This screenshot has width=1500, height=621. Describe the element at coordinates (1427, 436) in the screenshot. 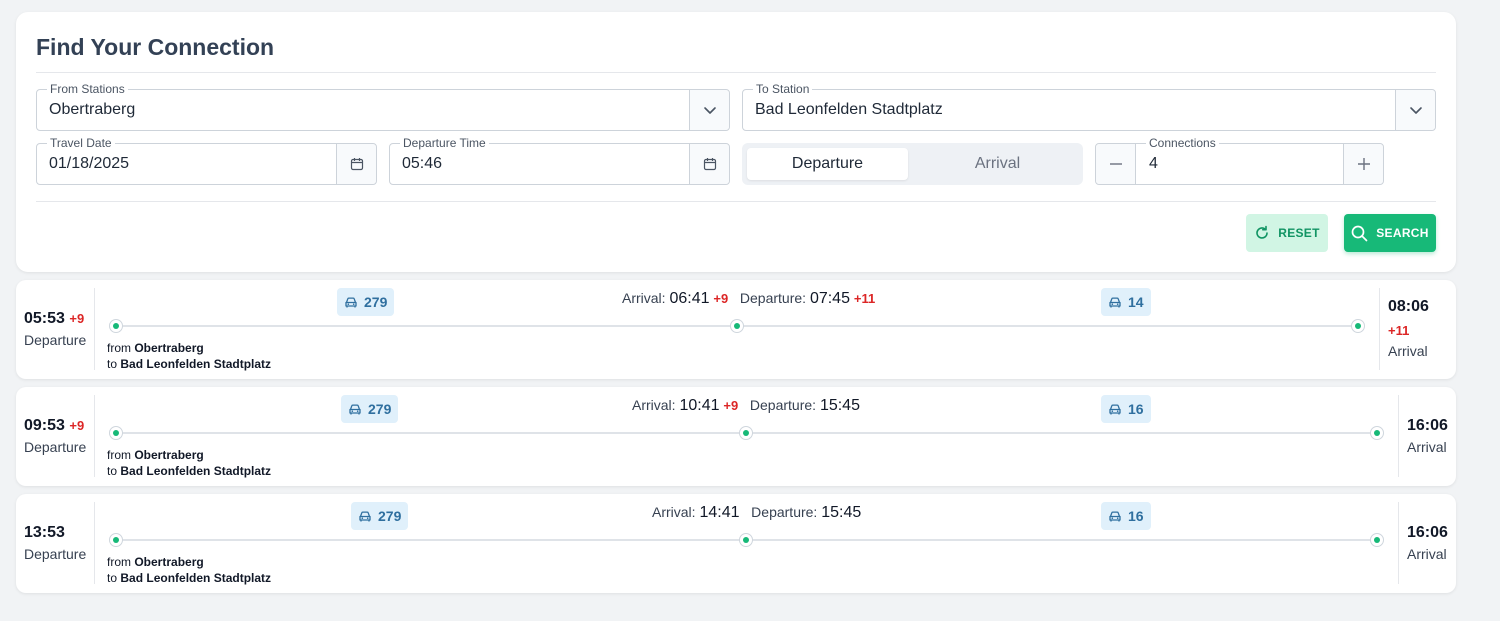

I see `arrival-block: 16:06 Arrival` at that location.